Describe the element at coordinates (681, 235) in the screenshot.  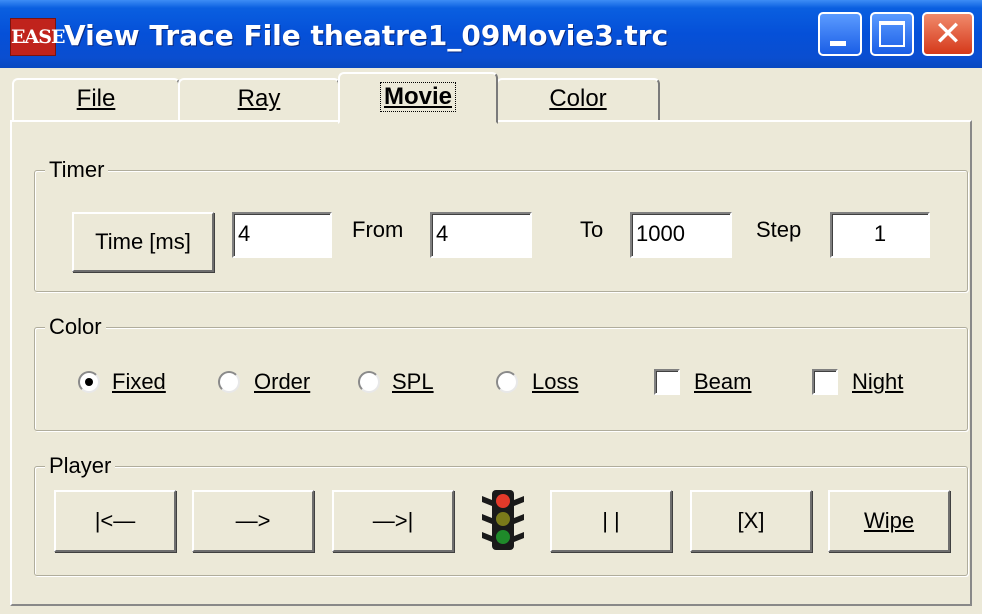
I see `to-input: 1000` at that location.